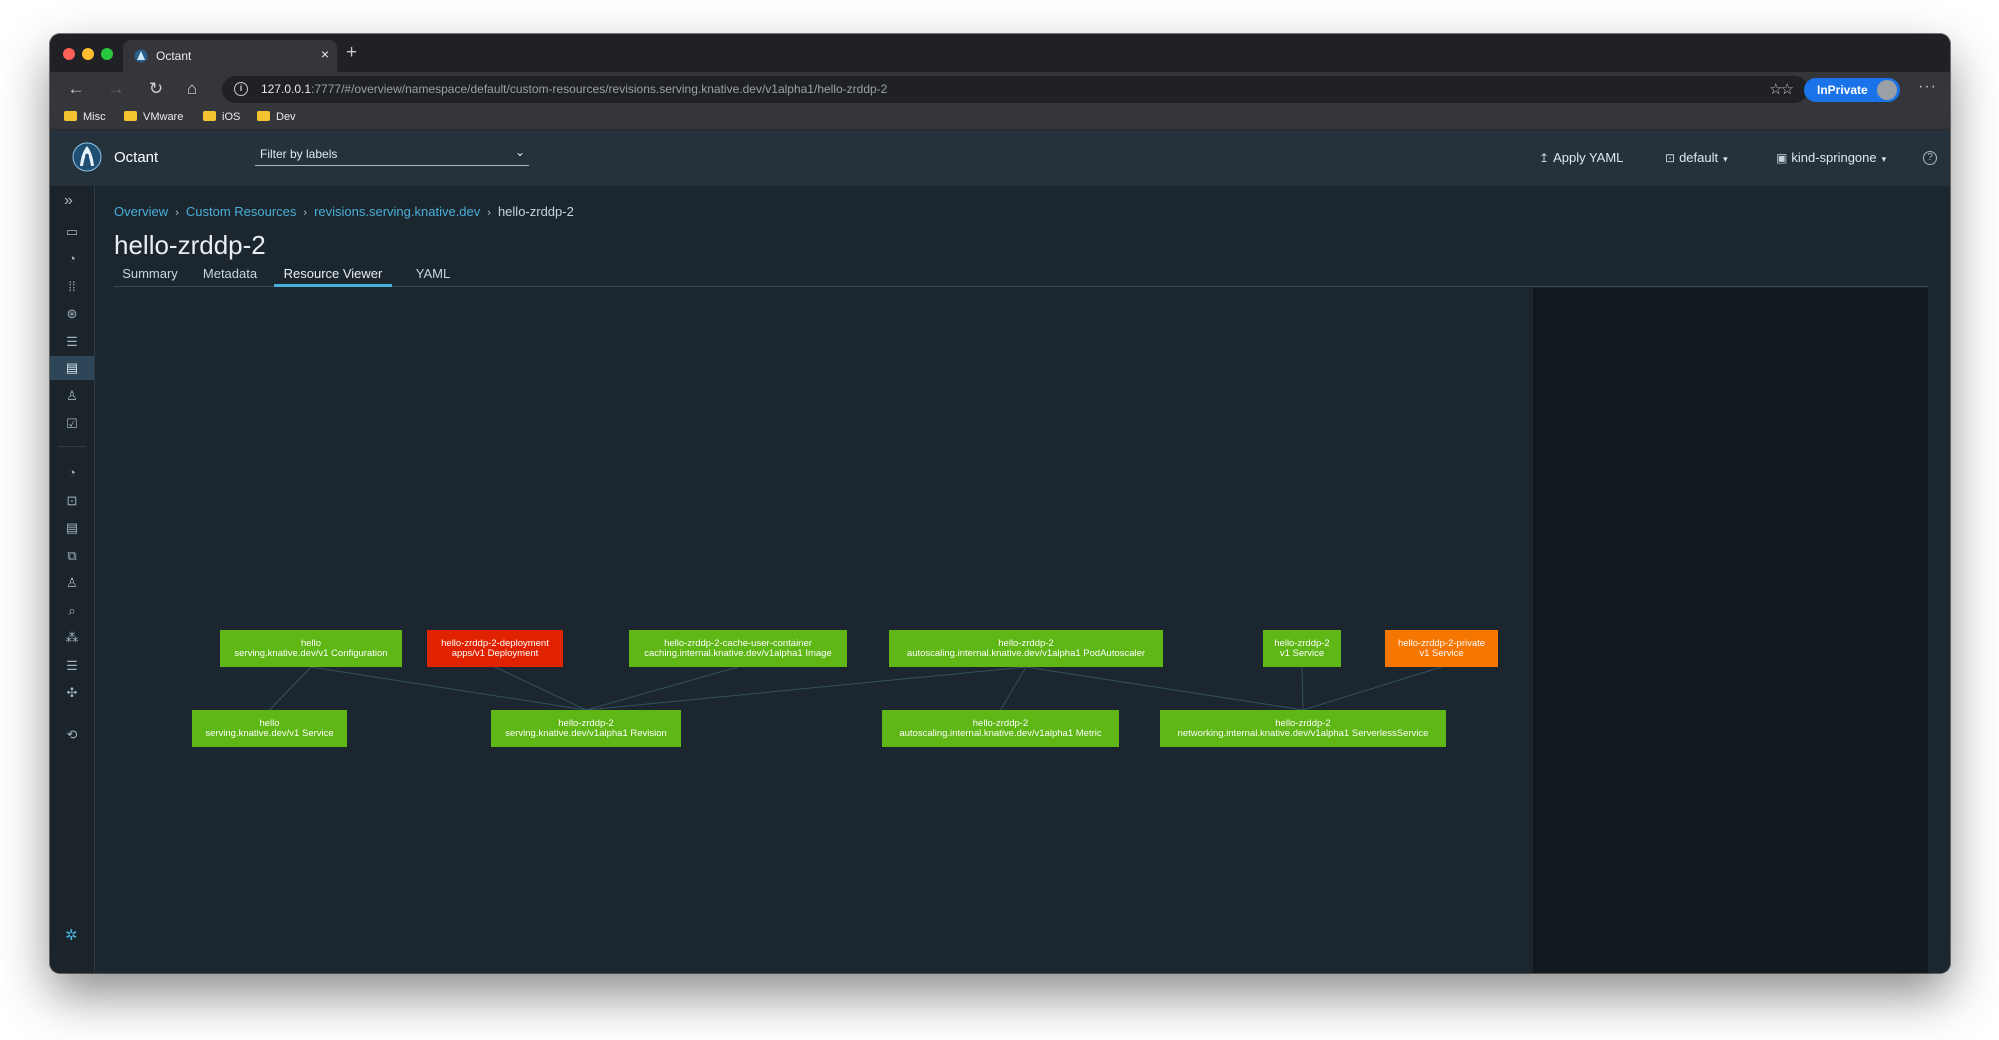 The image size is (1999, 1040). I want to click on breadcrumb-overview: Overview, so click(141, 211).